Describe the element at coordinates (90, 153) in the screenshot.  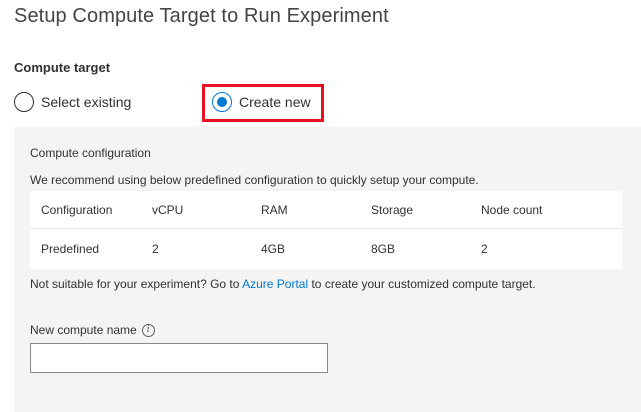
I see `config-section-title: Compute configuration` at that location.